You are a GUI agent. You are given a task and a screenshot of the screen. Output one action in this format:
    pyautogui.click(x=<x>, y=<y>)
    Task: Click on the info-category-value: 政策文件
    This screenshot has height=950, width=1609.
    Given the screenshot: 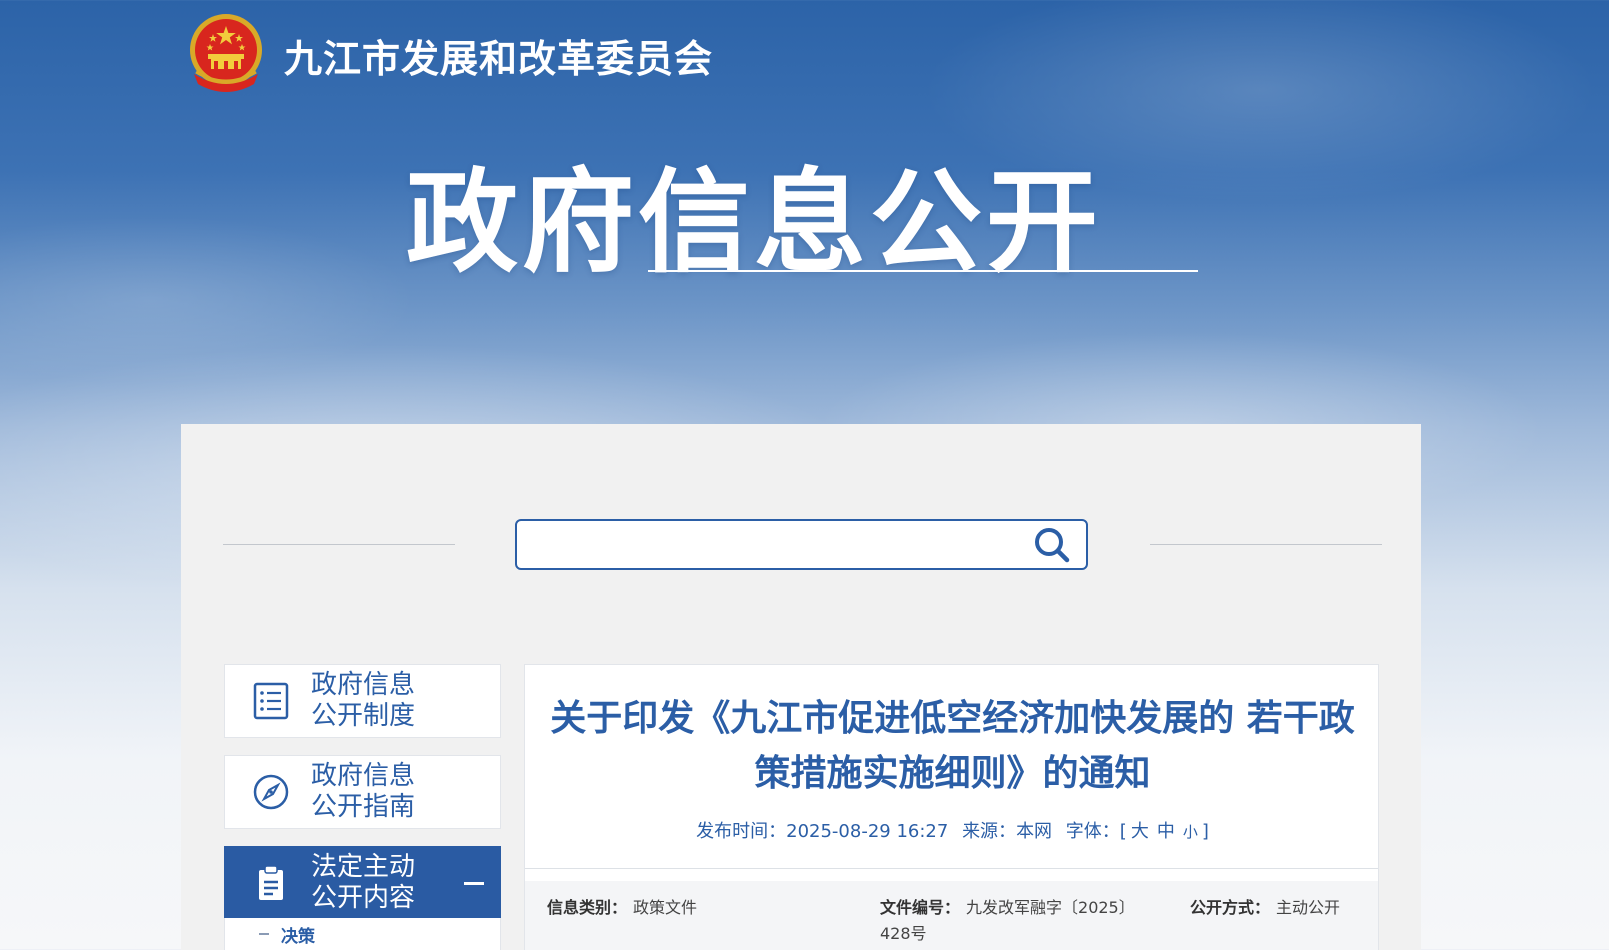 What is the action you would take?
    pyautogui.click(x=665, y=907)
    